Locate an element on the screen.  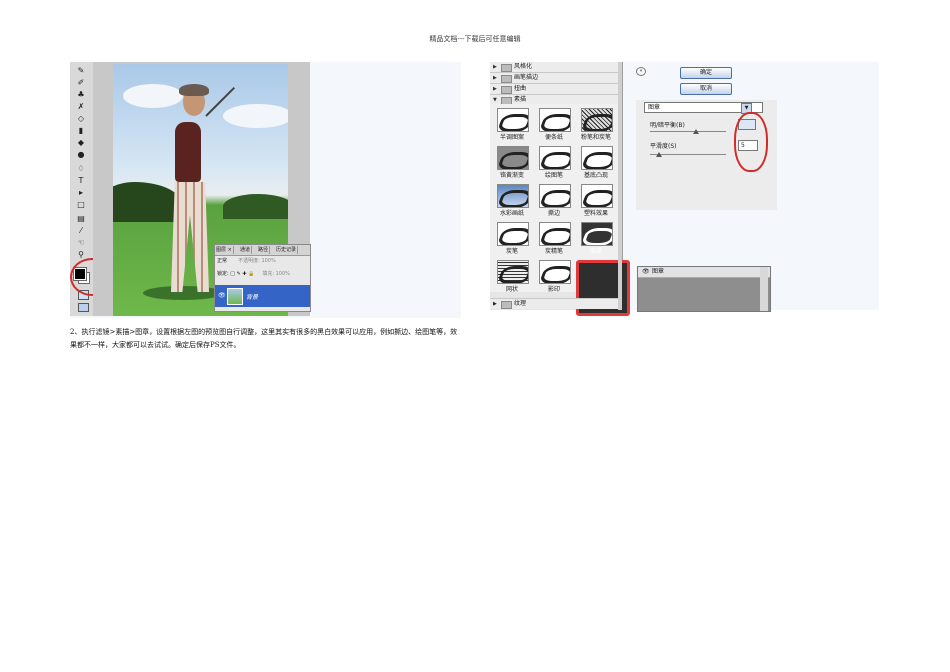
effect-layers-scrollbar is located at coordinates (764, 289).